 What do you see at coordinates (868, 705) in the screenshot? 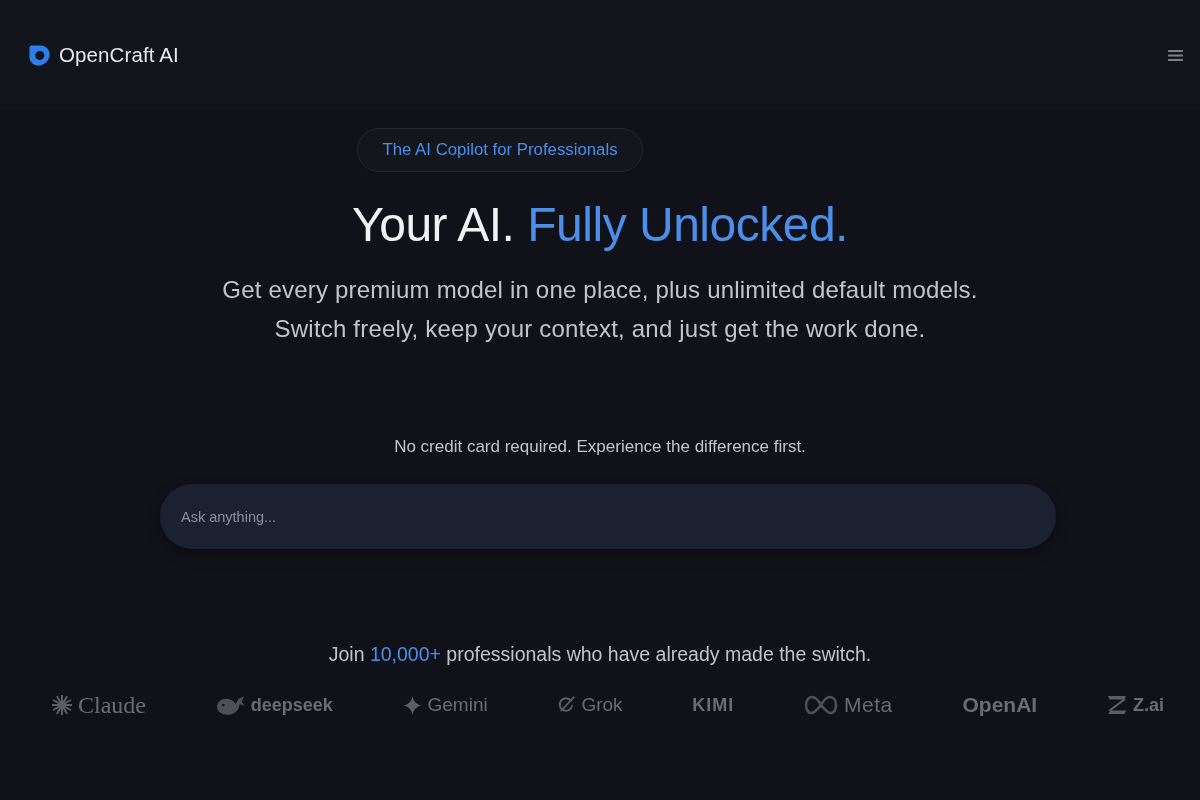
I see `model-name: Meta` at bounding box center [868, 705].